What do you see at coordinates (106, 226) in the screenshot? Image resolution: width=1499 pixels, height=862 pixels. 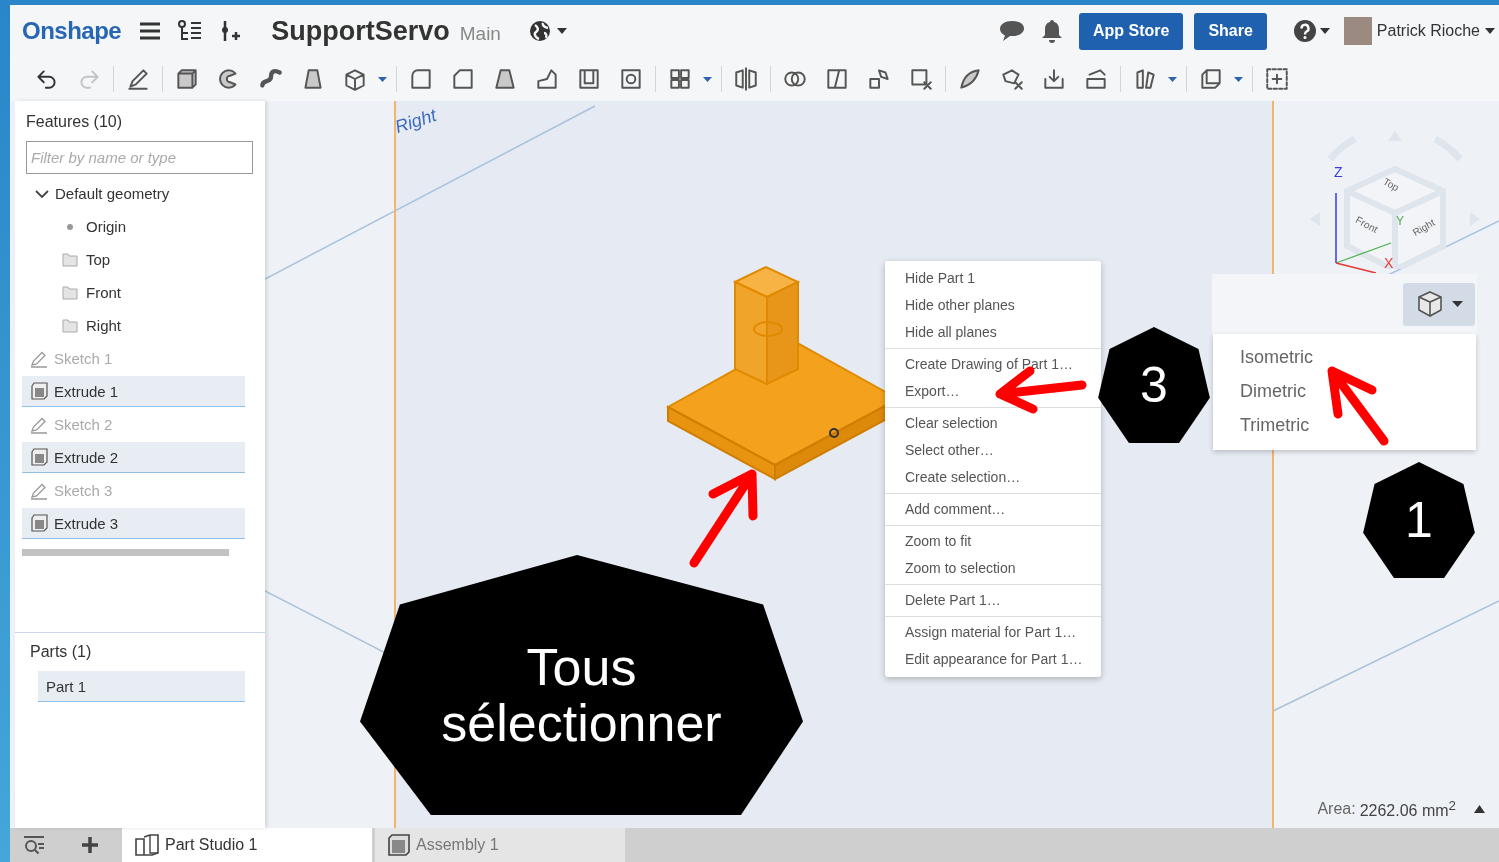 I see `feature-label: Origin` at bounding box center [106, 226].